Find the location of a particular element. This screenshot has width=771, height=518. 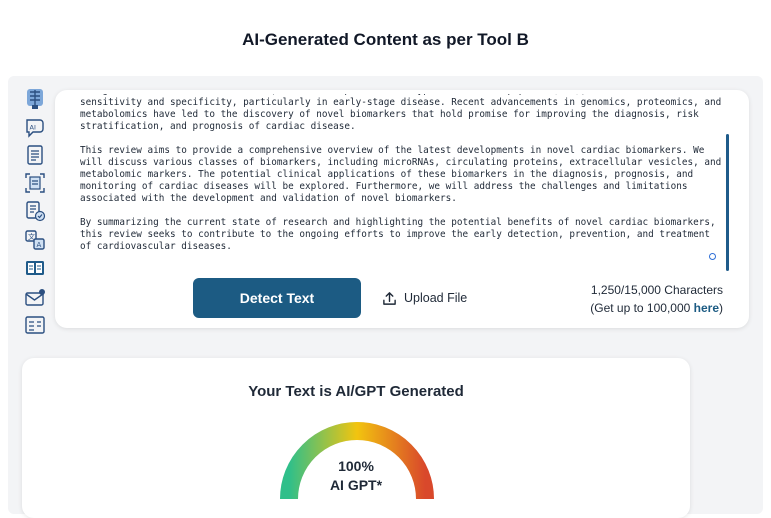

upgrade-suffix: ) is located at coordinates (721, 308).